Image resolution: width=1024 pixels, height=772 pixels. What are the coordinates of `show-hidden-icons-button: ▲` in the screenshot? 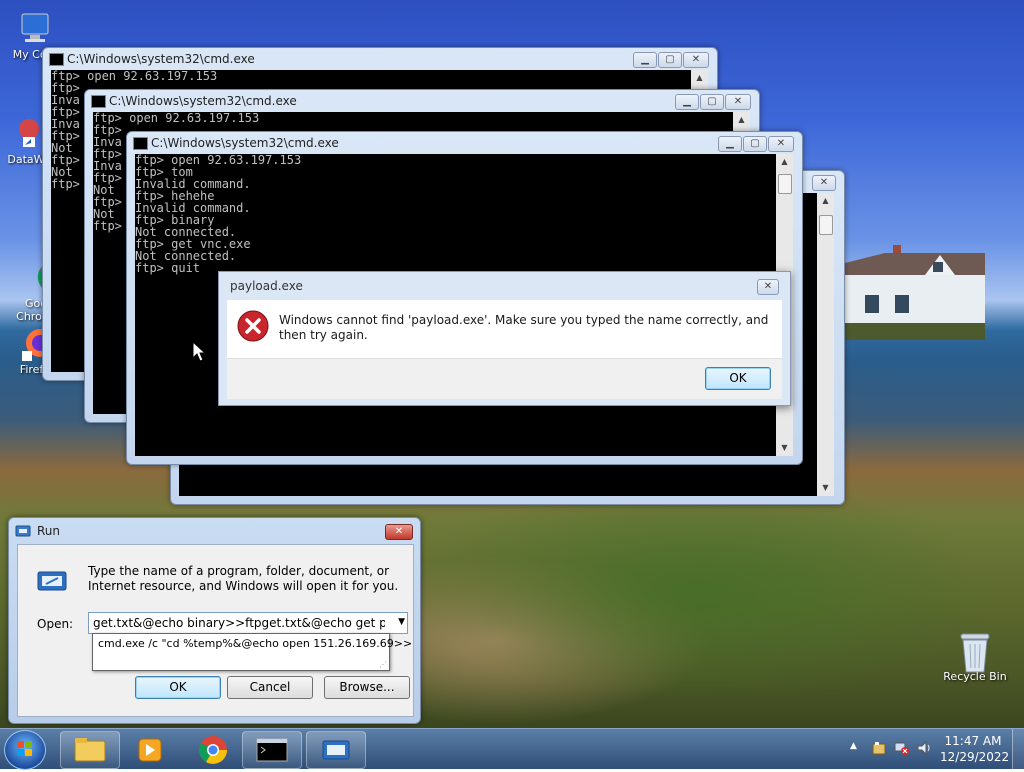 It's located at (853, 746).